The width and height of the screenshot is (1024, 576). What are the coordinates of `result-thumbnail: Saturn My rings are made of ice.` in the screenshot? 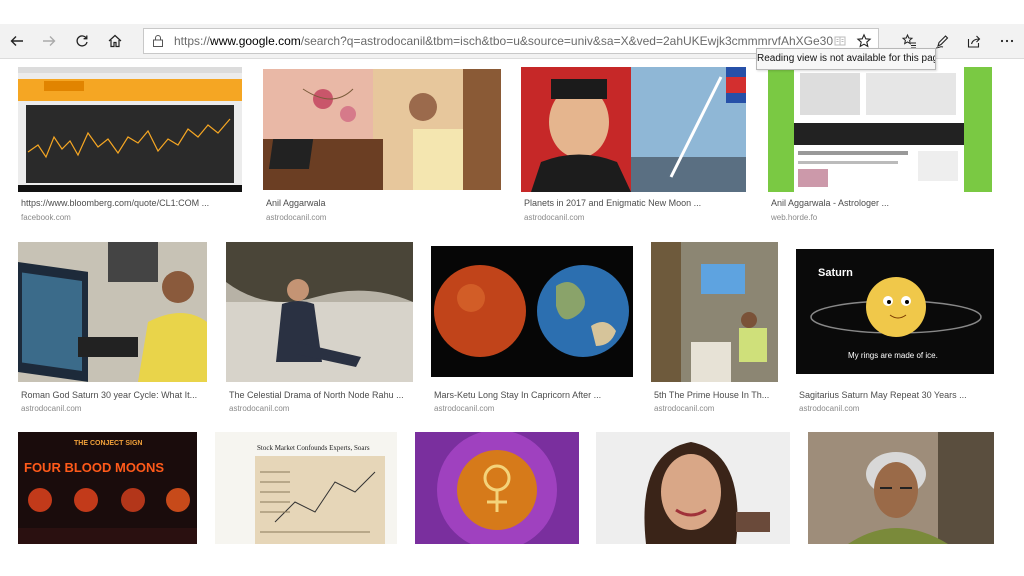 It's located at (895, 311).